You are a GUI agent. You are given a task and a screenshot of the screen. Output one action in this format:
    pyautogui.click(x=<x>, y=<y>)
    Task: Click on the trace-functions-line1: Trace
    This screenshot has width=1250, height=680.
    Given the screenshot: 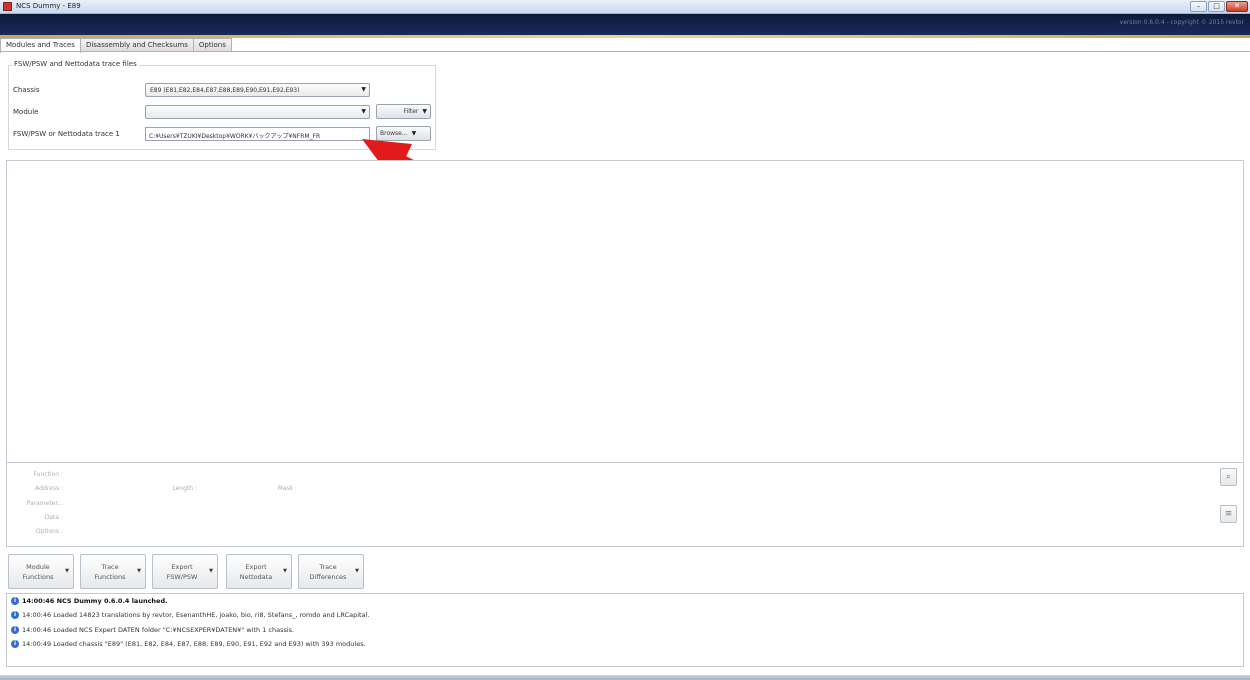 What is the action you would take?
    pyautogui.click(x=110, y=567)
    